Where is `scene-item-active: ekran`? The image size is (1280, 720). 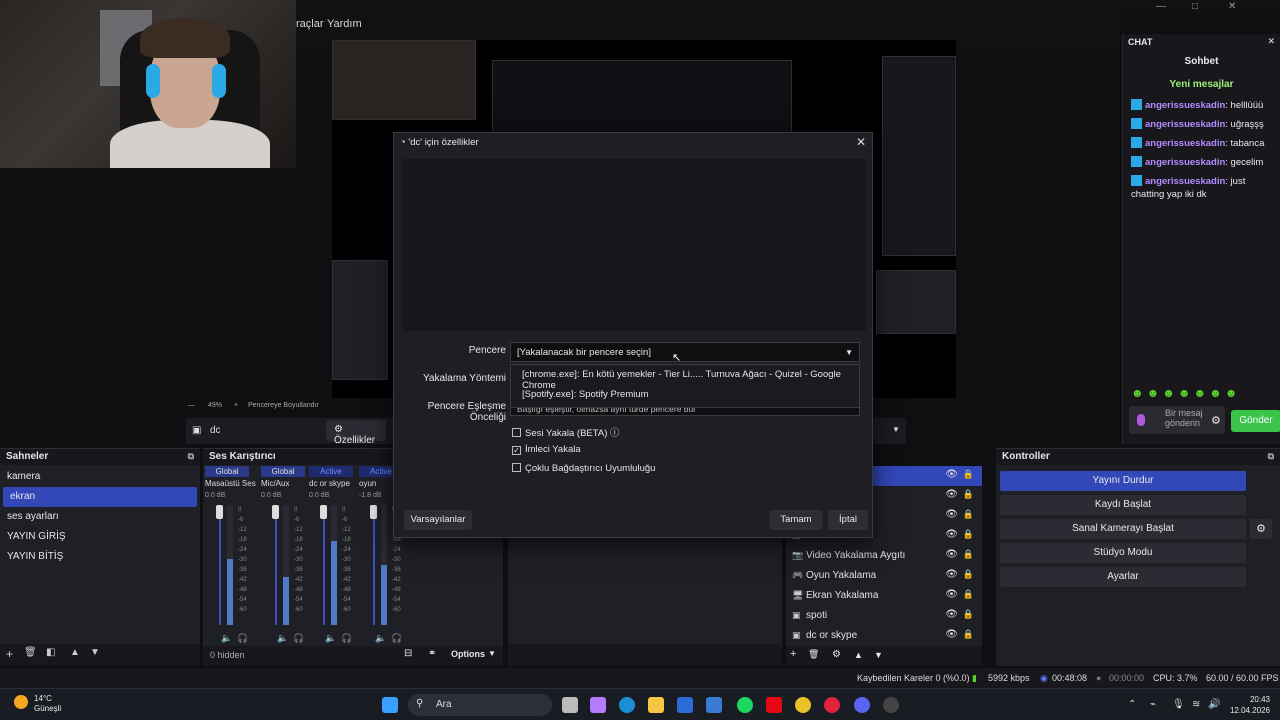 scene-item-active: ekran is located at coordinates (100, 497).